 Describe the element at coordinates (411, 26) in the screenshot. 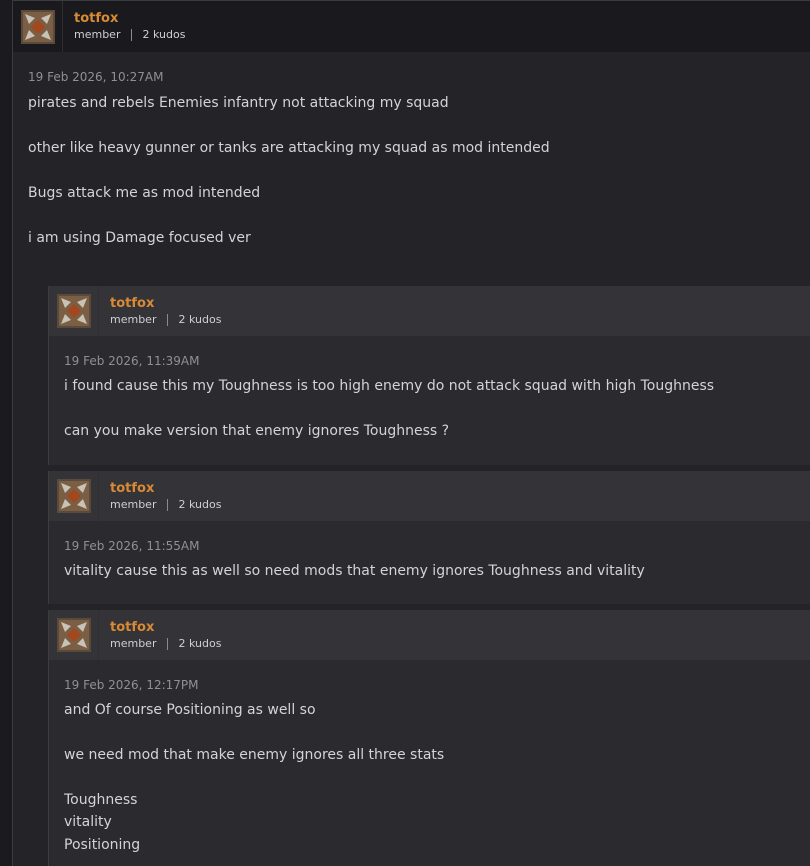

I see `post-header: totfox member 2 kudos` at that location.